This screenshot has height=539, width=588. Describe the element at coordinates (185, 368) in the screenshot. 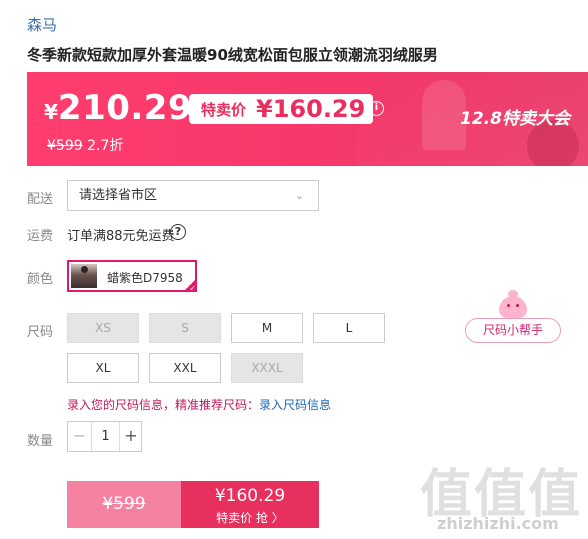

I see `size-option-xxl: XXL` at that location.